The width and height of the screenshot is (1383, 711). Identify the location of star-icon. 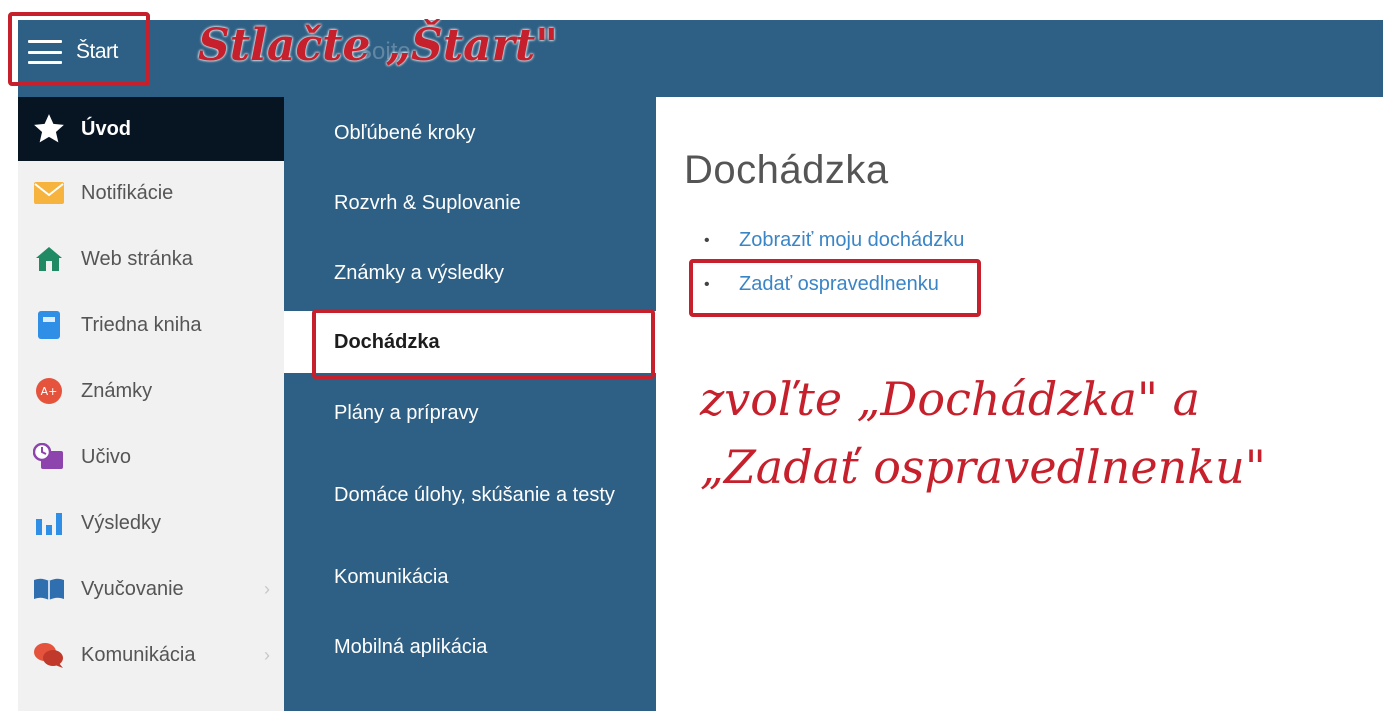
(49, 129).